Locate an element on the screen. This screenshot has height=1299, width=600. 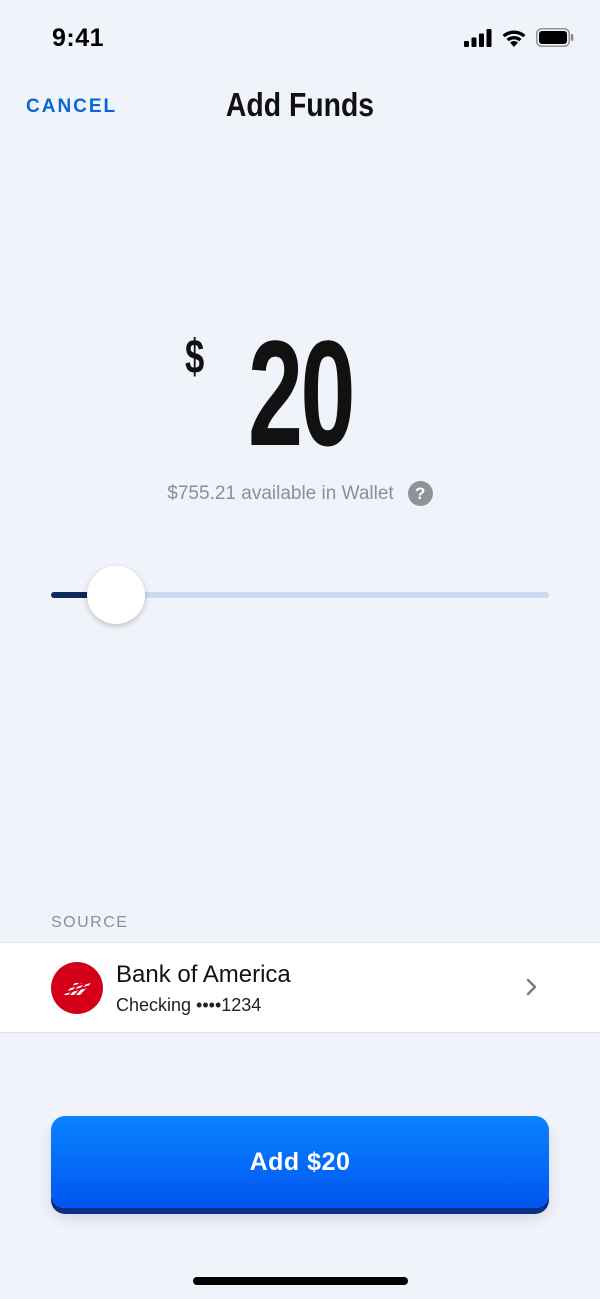
wallet-balance-text: $755.21 available in Wallet is located at coordinates (280, 493).